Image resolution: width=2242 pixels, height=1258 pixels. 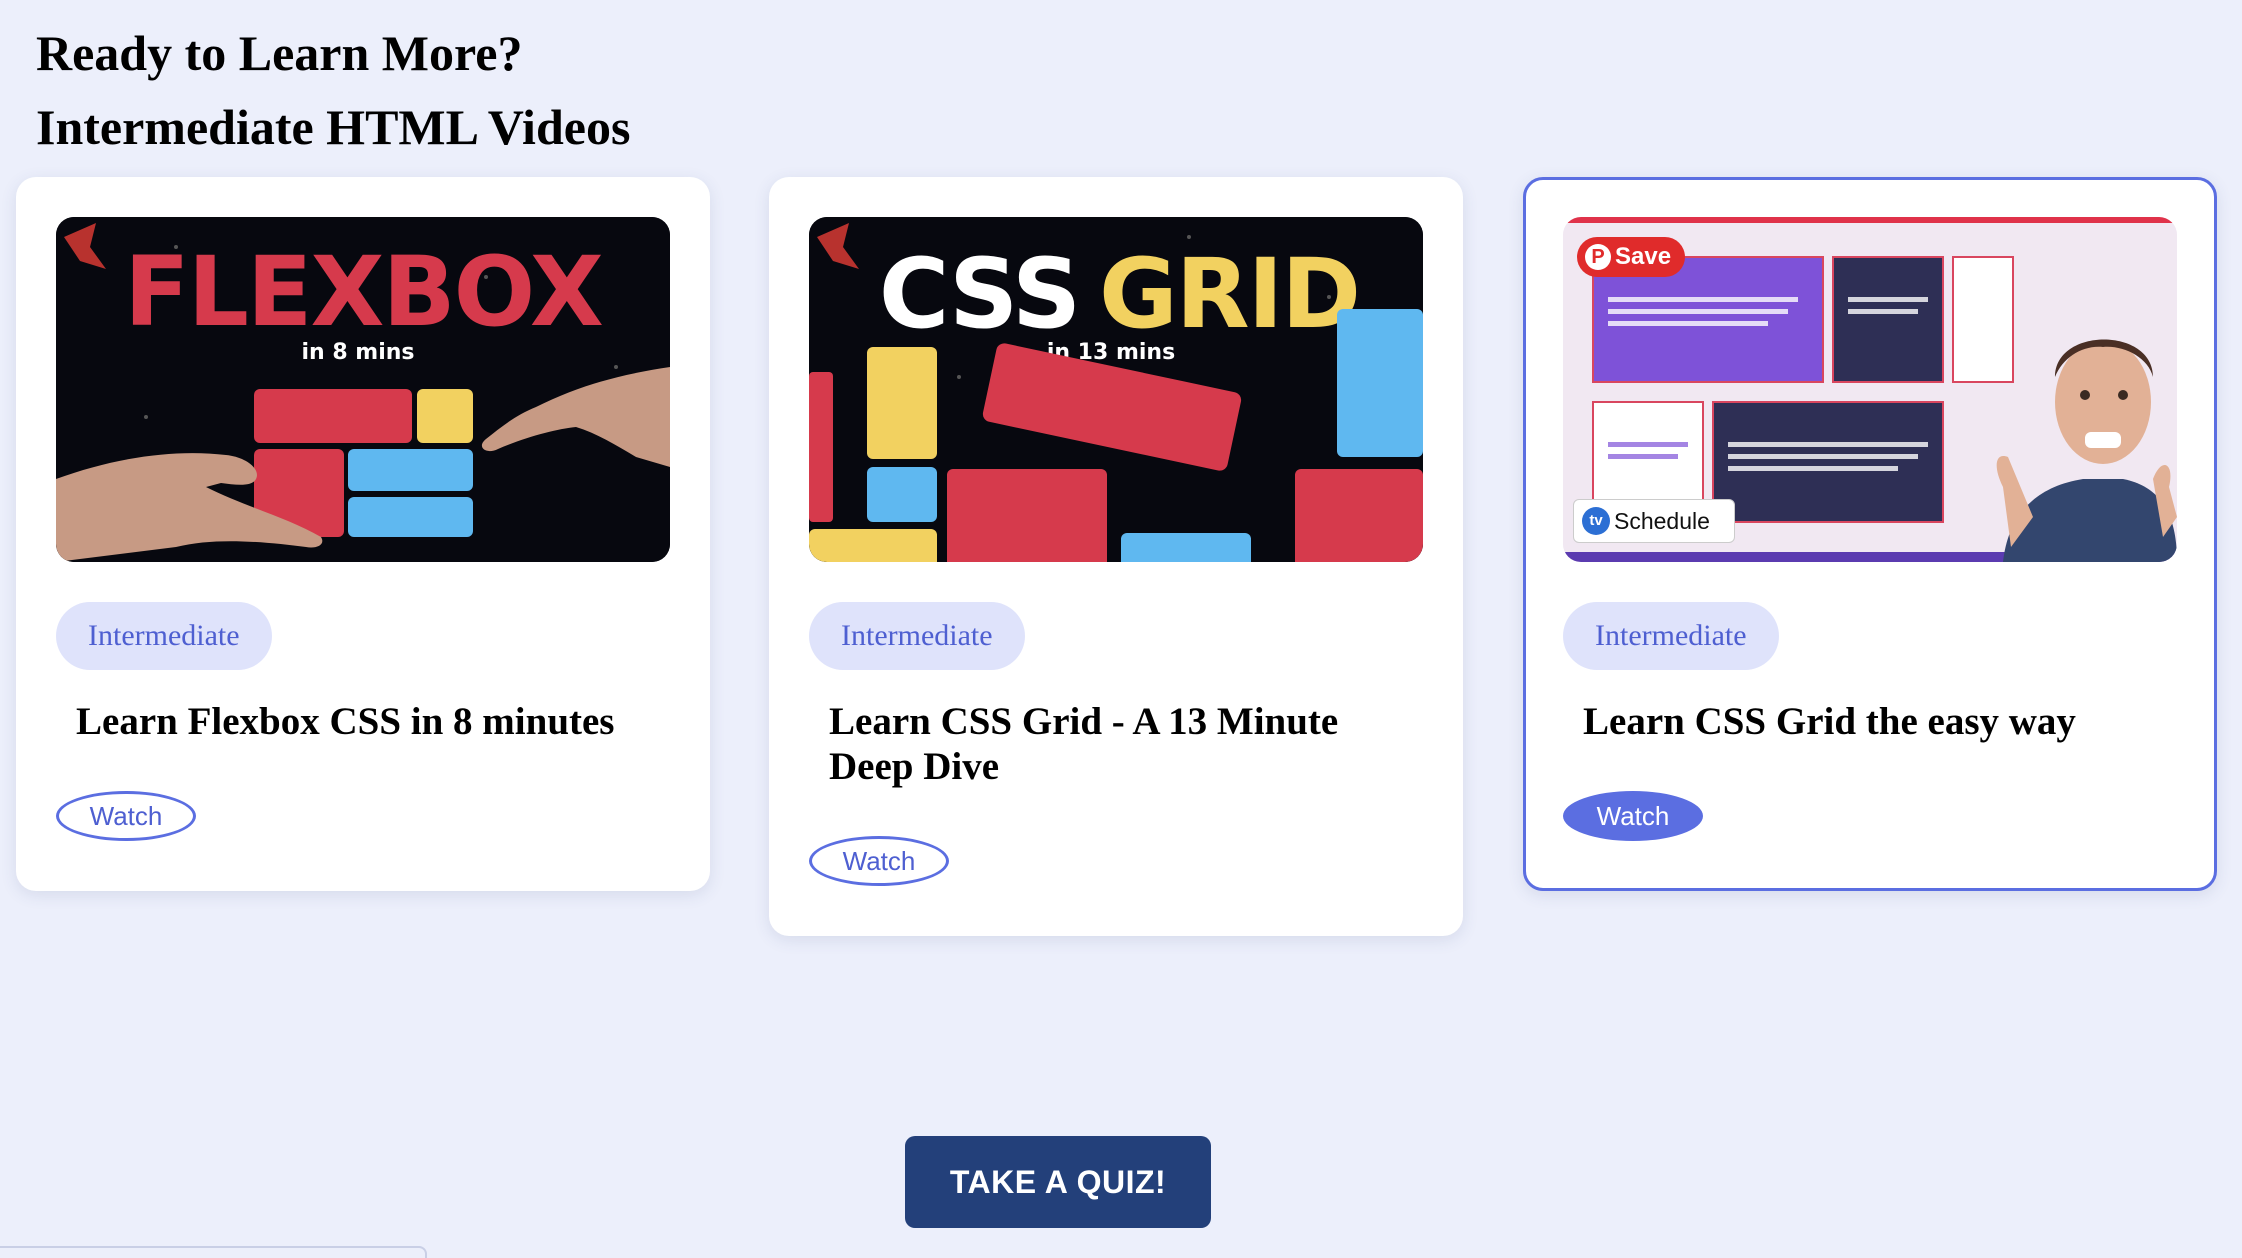 What do you see at coordinates (1662, 521) in the screenshot?
I see `schedule-label: Schedule` at bounding box center [1662, 521].